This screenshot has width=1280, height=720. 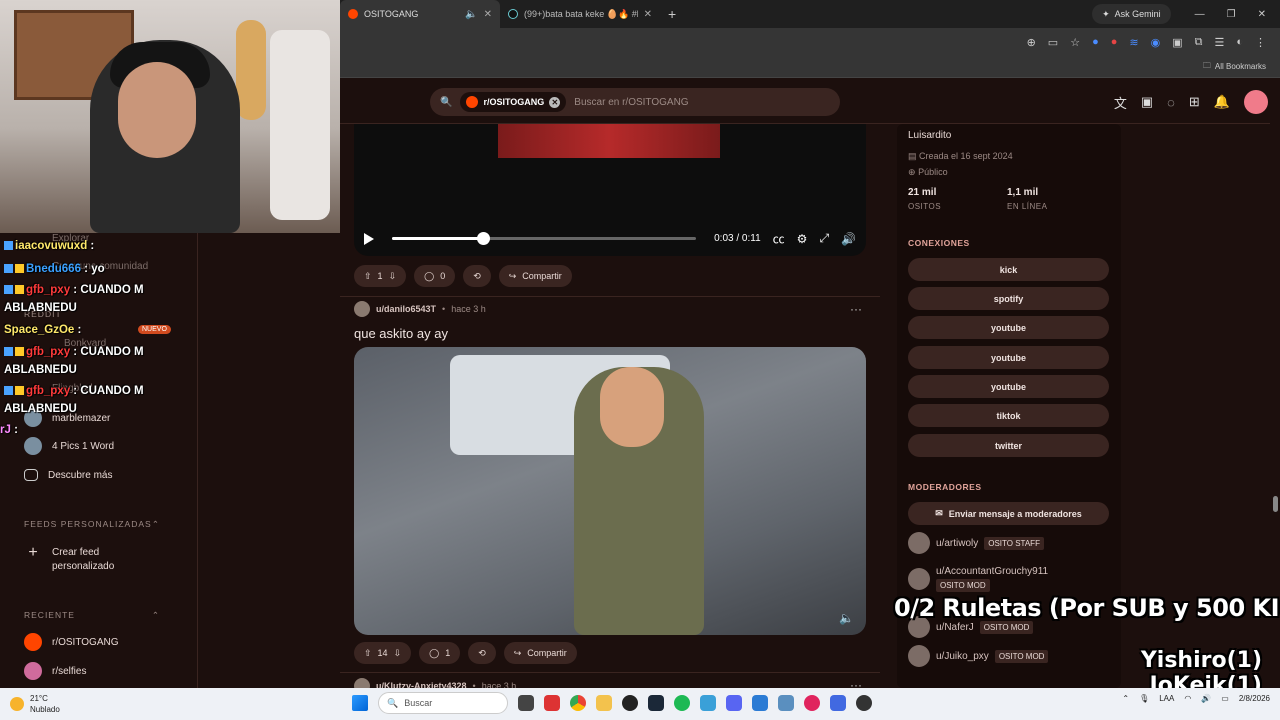 What do you see at coordinates (401, 333) in the screenshot?
I see `post-title: que askito ay ay` at bounding box center [401, 333].